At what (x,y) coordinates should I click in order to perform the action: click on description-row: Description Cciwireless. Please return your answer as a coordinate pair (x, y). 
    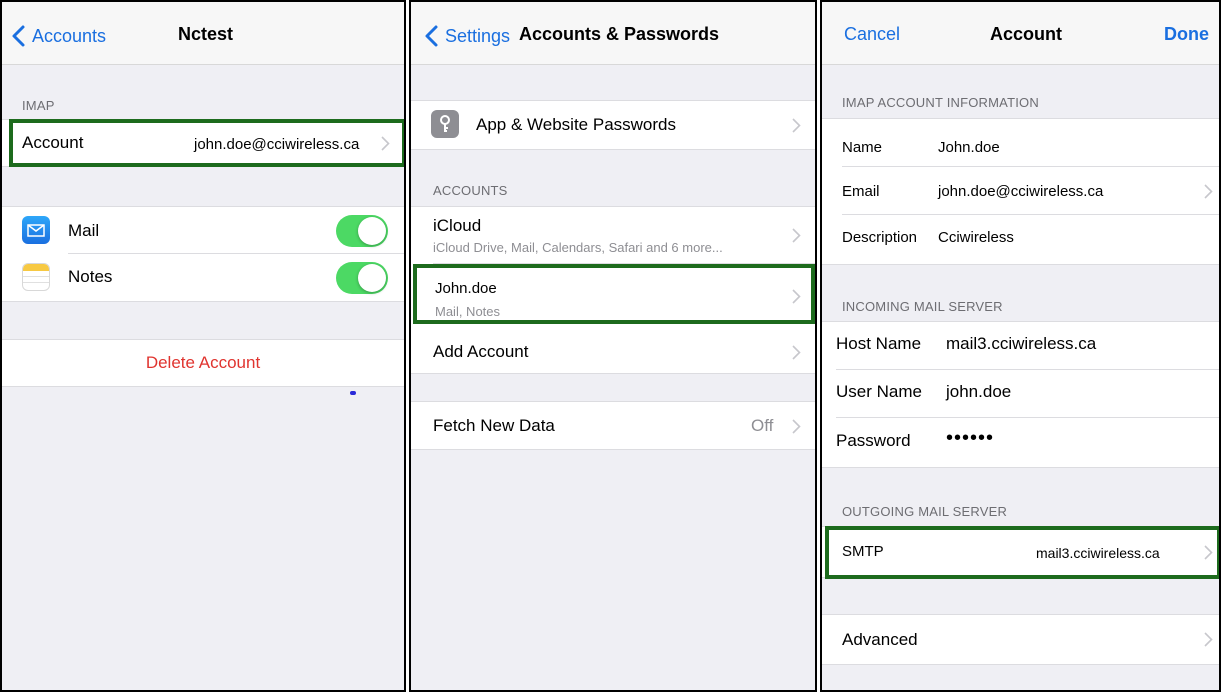
    Looking at the image, I should click on (1020, 239).